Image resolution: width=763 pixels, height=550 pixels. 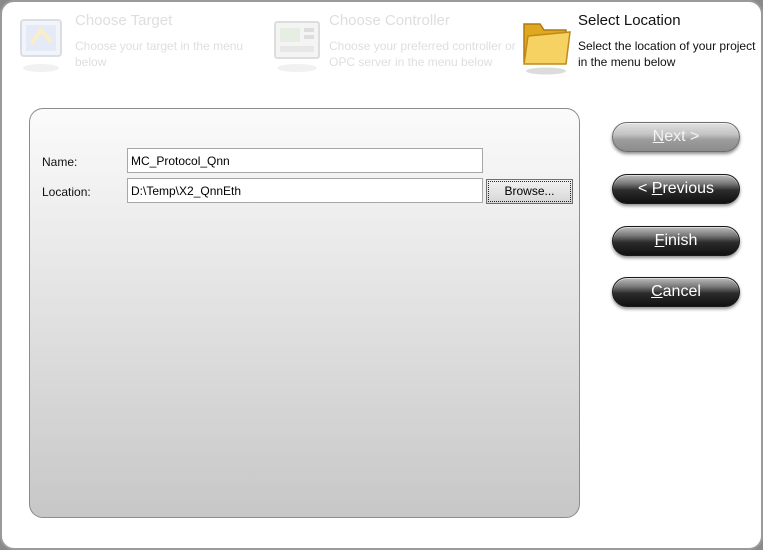 What do you see at coordinates (682, 136) in the screenshot?
I see `next-label: ext >` at bounding box center [682, 136].